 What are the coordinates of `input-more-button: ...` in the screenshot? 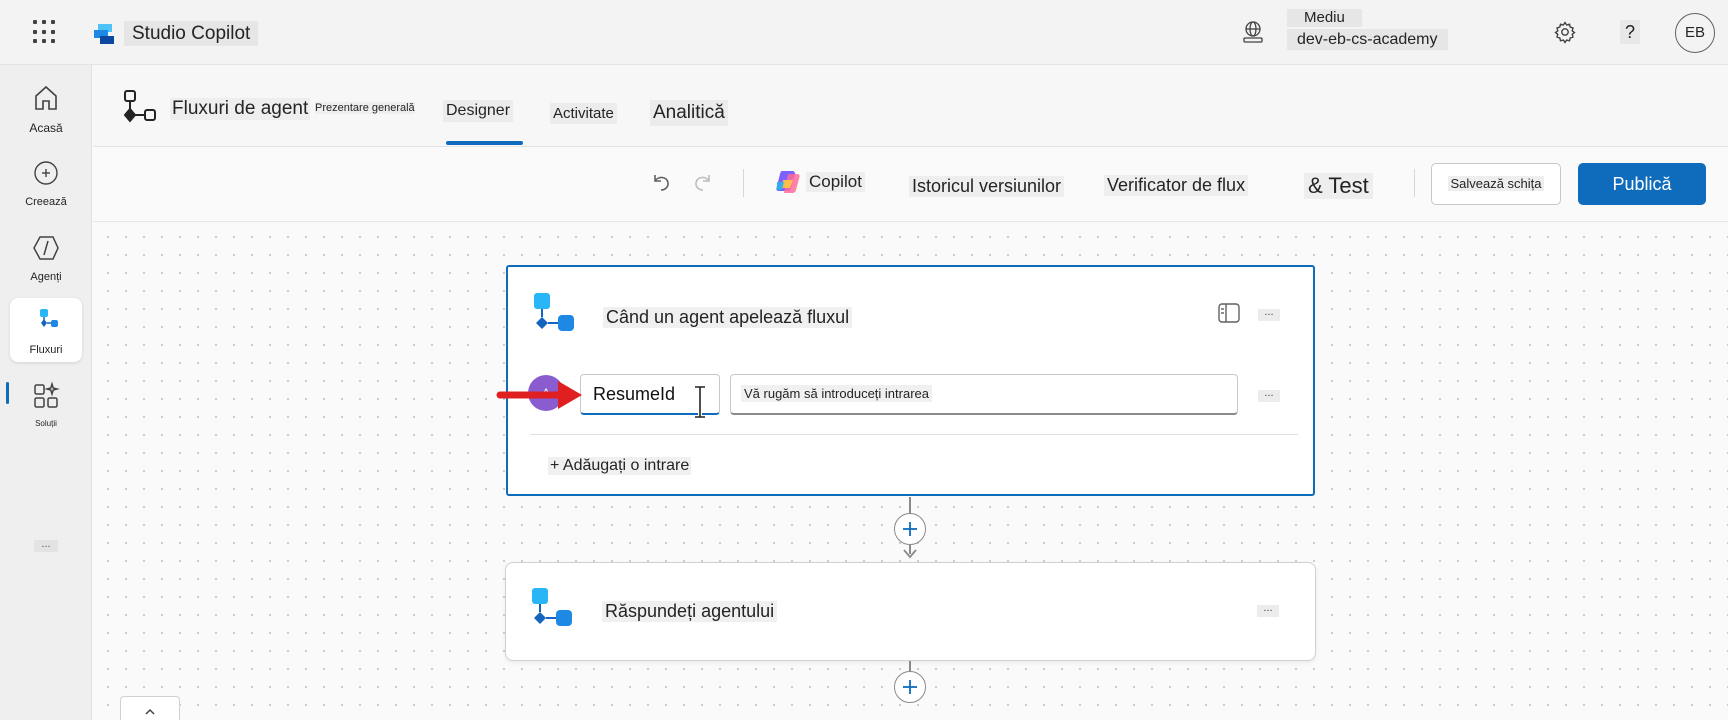 It's located at (1269, 395).